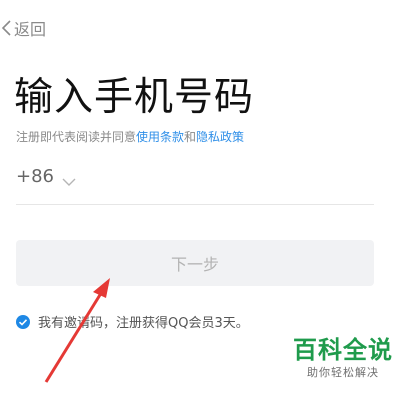 The width and height of the screenshot is (410, 400). Describe the element at coordinates (143, 323) in the screenshot. I see `invite-code-label: 我有邀请码，注册获得QQ会员3天。` at that location.